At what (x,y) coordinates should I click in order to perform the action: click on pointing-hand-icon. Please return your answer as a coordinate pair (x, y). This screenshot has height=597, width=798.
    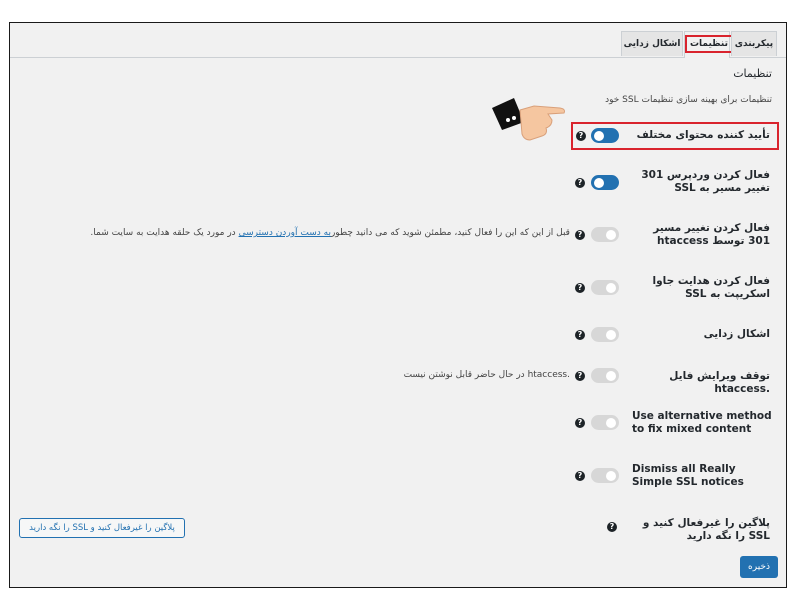
    Looking at the image, I should click on (528, 119).